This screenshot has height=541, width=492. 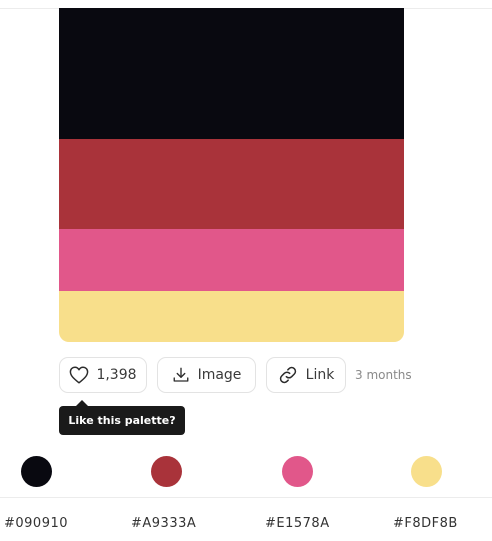 What do you see at coordinates (219, 375) in the screenshot?
I see `image-button-label: Image` at bounding box center [219, 375].